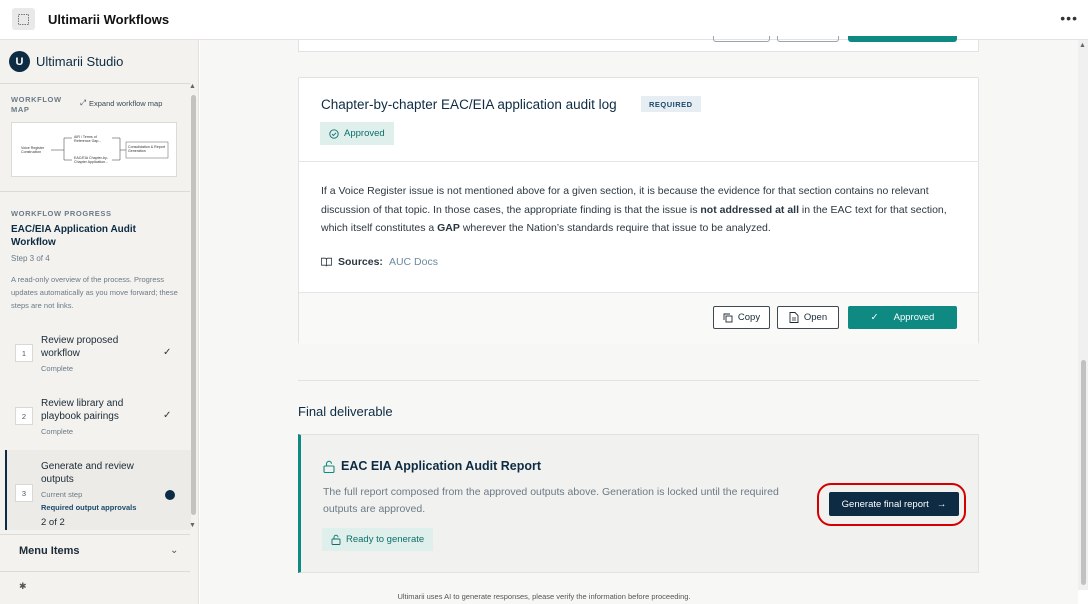  I want to click on approved-button: ✓ Approved, so click(902, 317).